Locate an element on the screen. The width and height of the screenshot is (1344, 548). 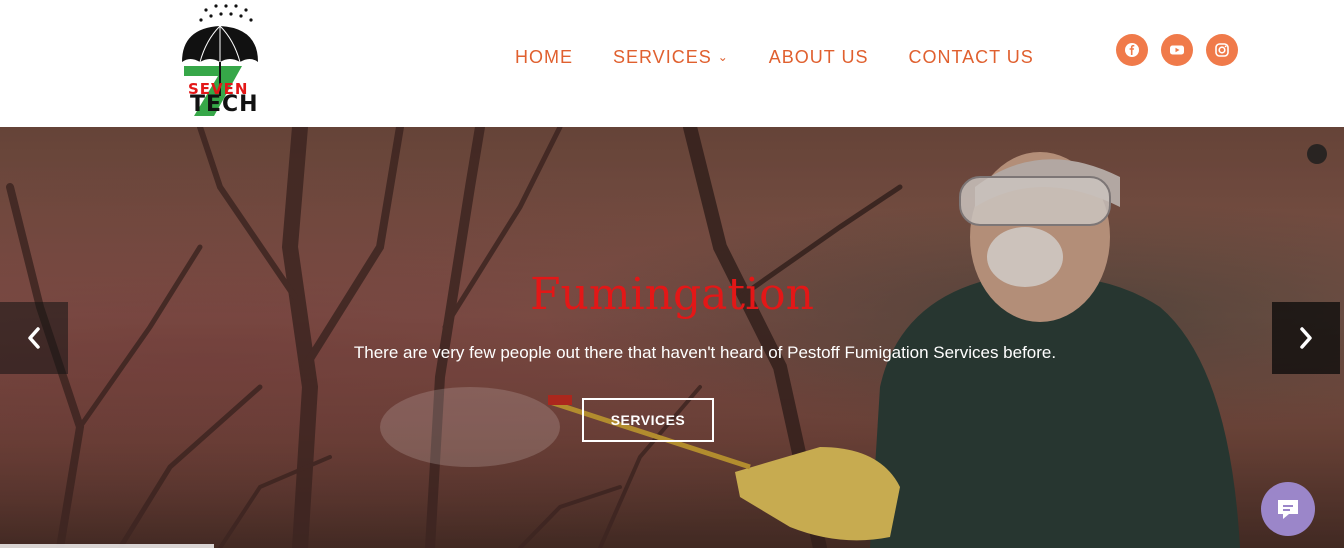
nav-item-services: SERVICES ⌄ is located at coordinates (671, 57).